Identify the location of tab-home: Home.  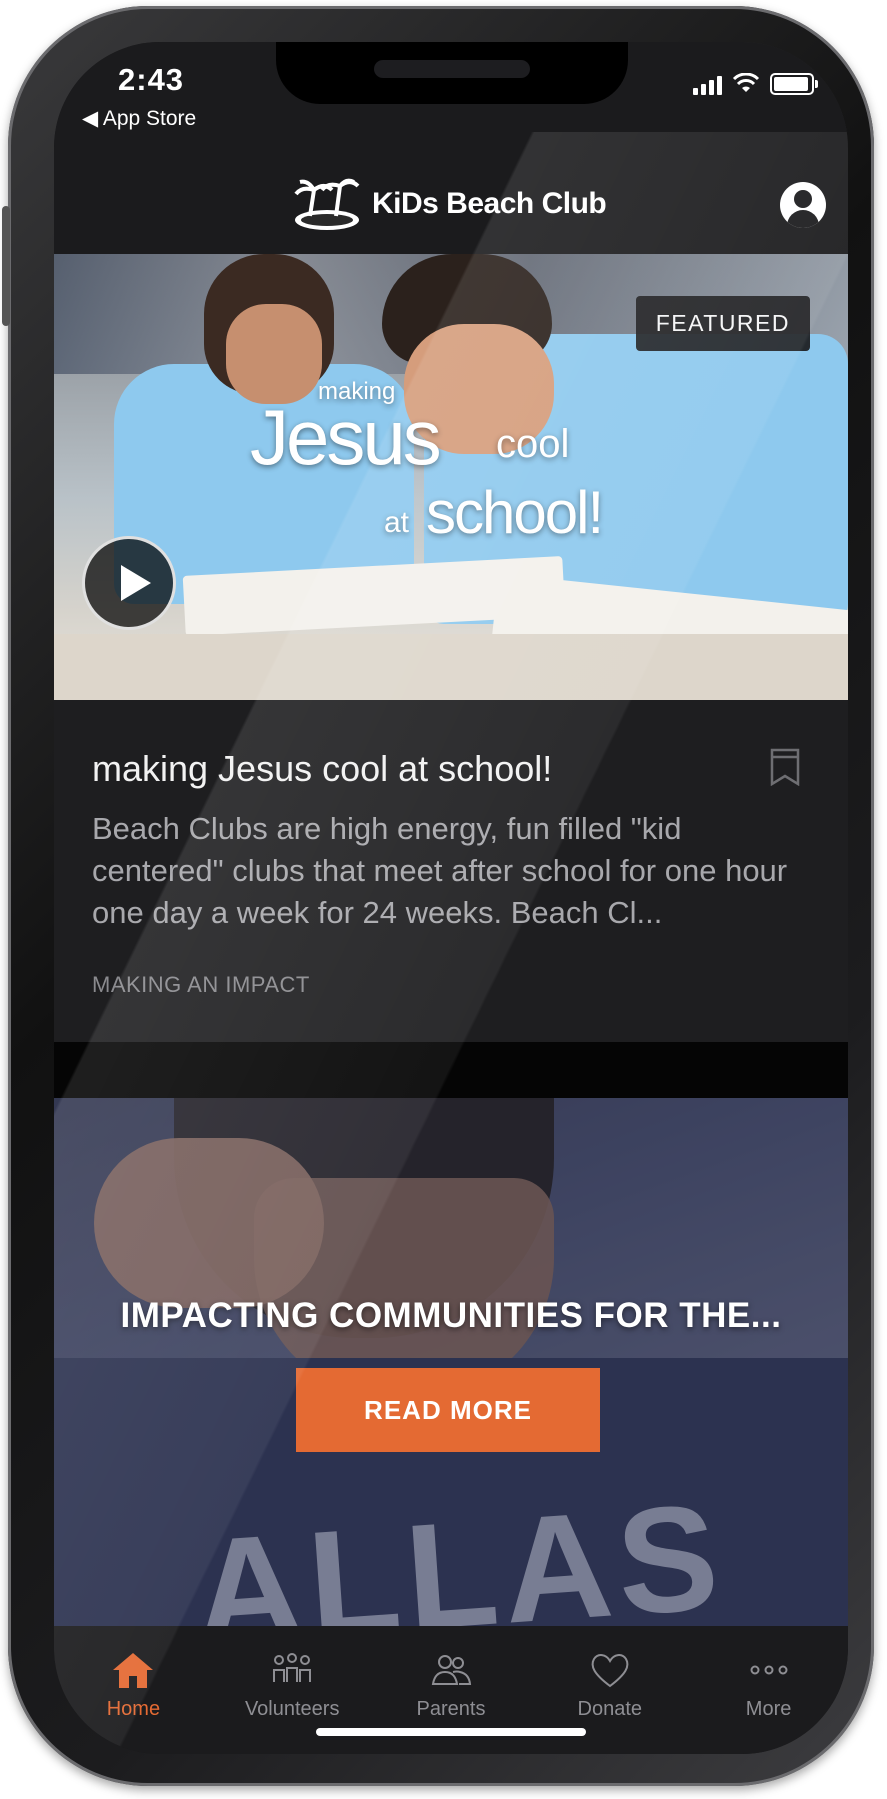
(133, 1690).